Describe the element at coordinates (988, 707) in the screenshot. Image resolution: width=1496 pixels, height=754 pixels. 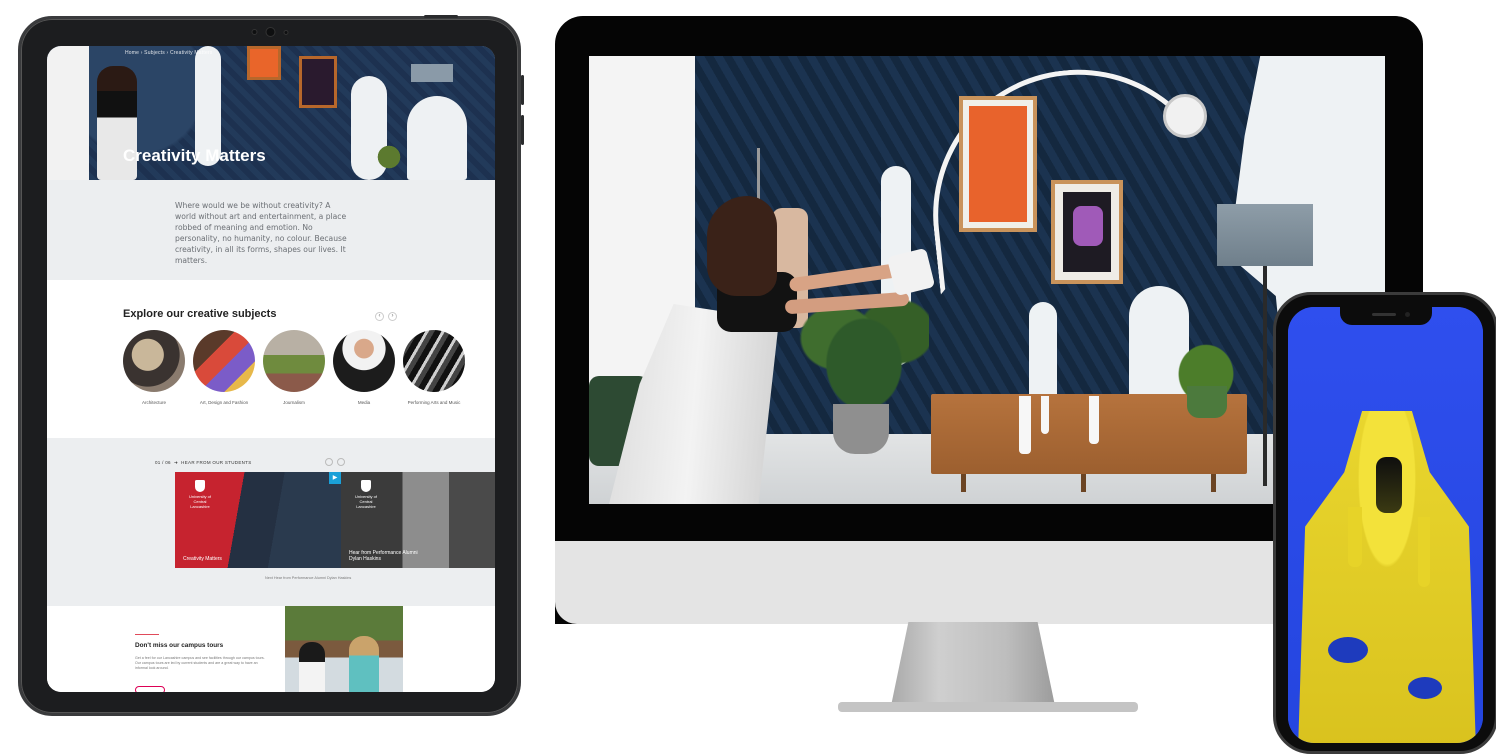
I see `monitor-stand-base` at that location.